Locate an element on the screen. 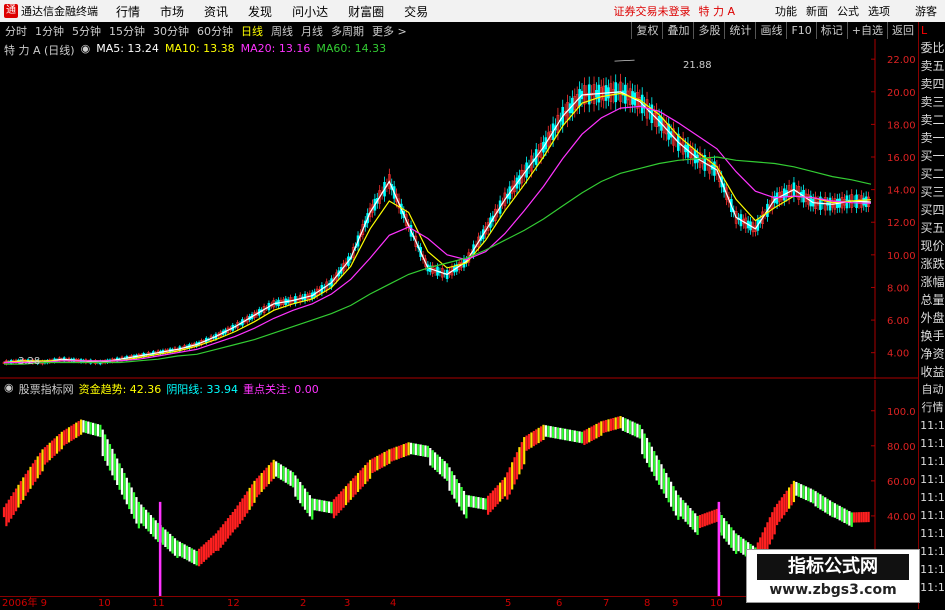 The image size is (945, 610). period-daily: 日线 is located at coordinates (252, 31).